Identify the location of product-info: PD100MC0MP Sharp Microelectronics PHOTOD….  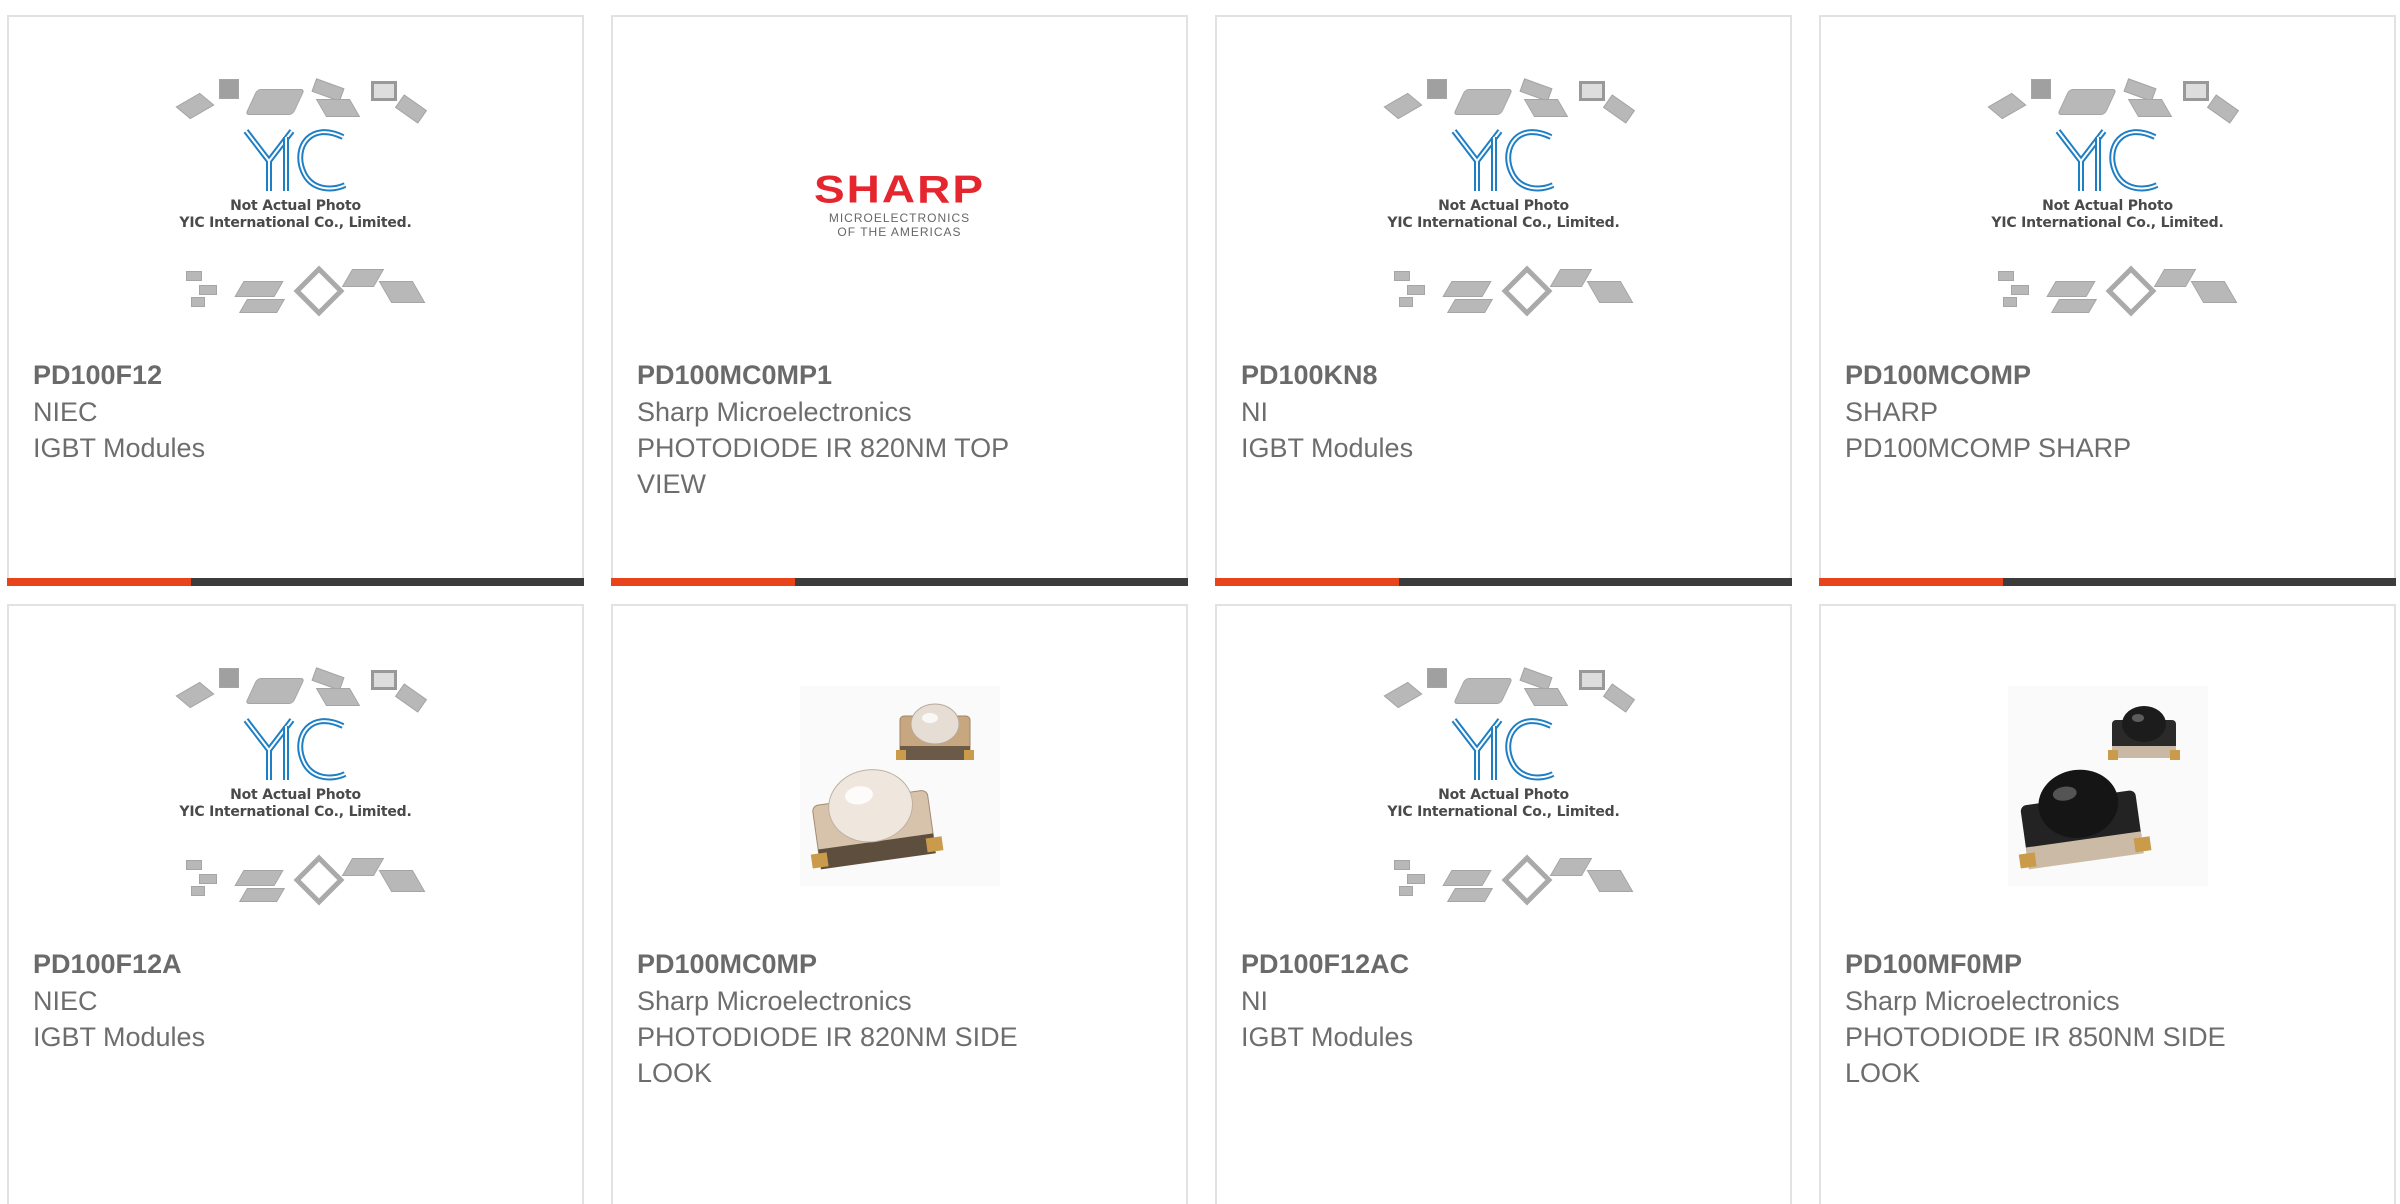
(899, 1018).